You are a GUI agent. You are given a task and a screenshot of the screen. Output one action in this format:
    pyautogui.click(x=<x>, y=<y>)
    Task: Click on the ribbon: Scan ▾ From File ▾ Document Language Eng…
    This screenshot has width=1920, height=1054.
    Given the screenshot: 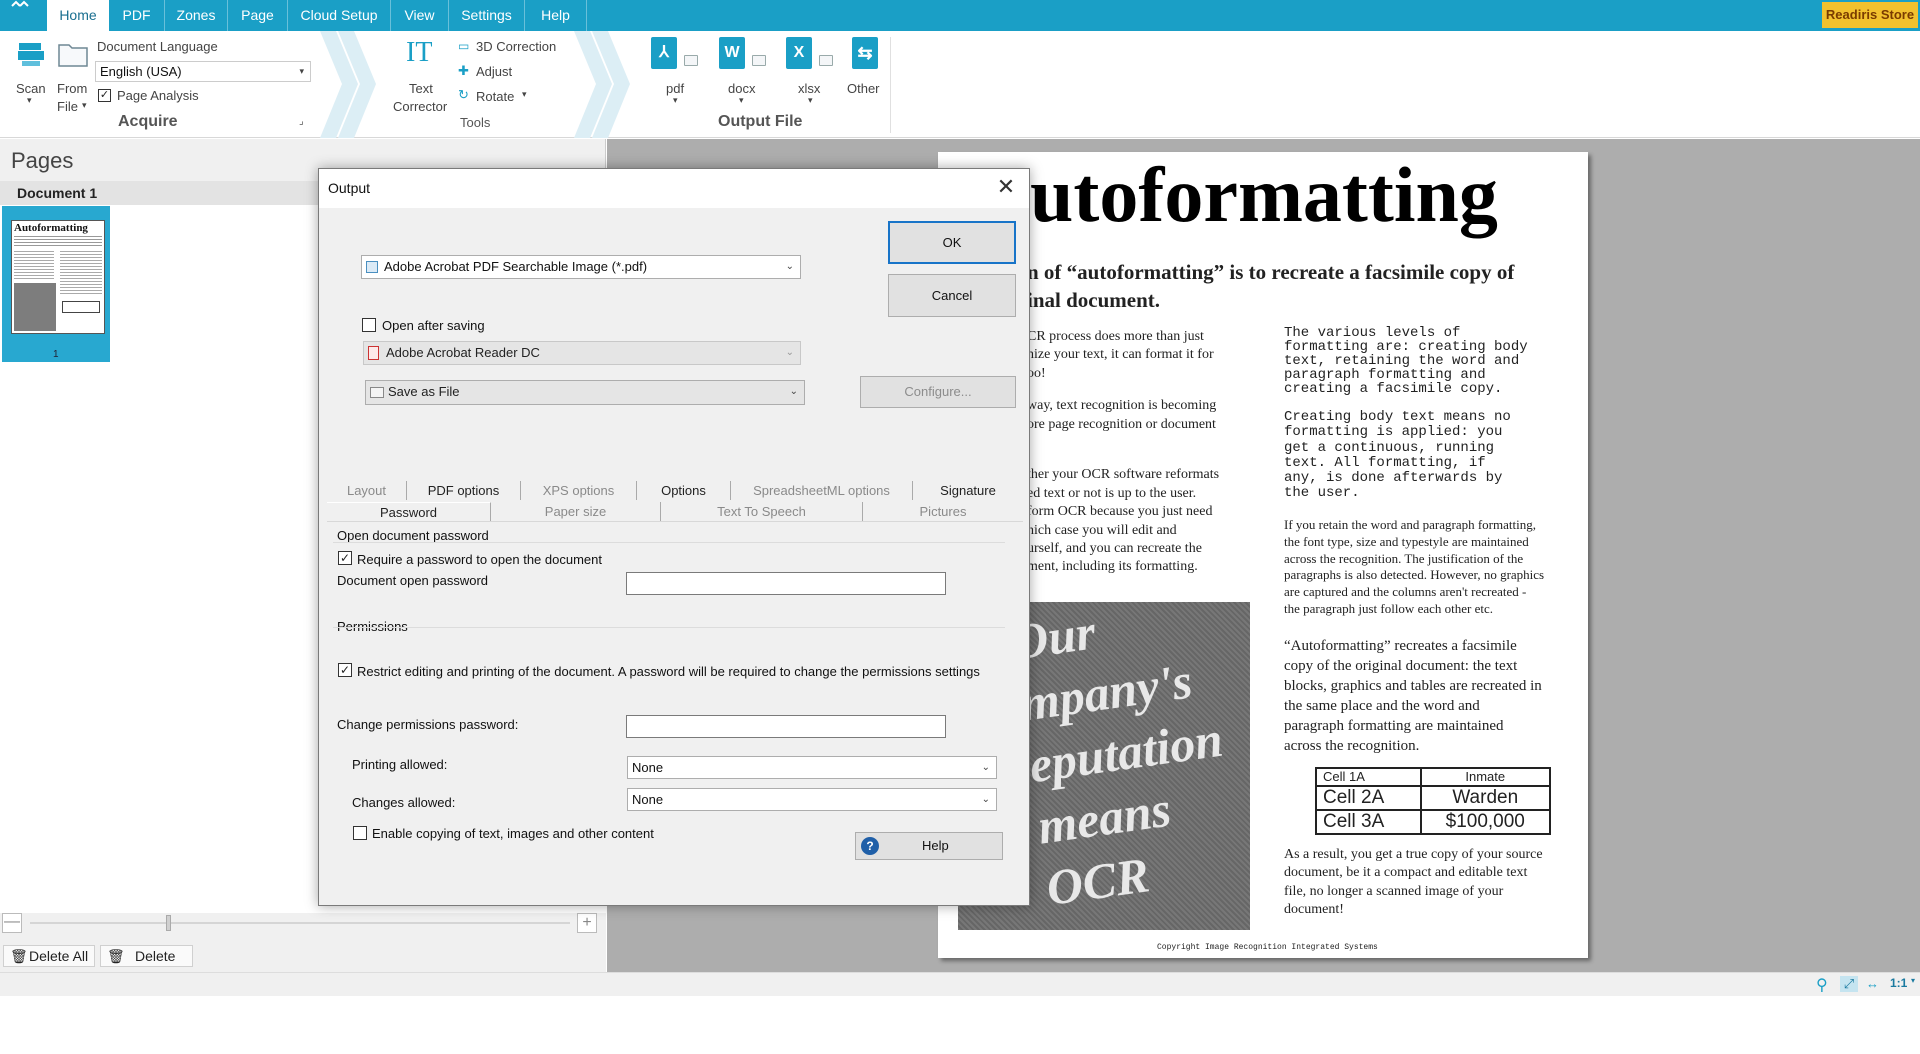 What is the action you would take?
    pyautogui.click(x=960, y=84)
    